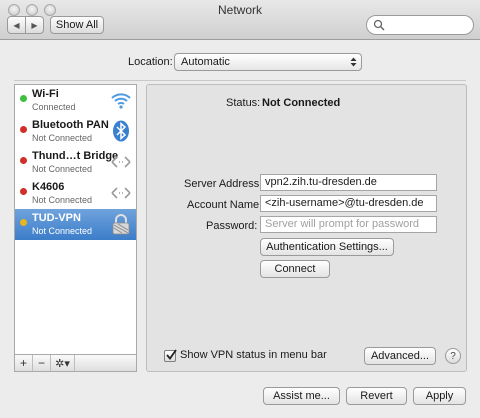 The height and width of the screenshot is (418, 480). What do you see at coordinates (75, 100) in the screenshot?
I see `service-item-wifi: Wi-Fi Connected` at bounding box center [75, 100].